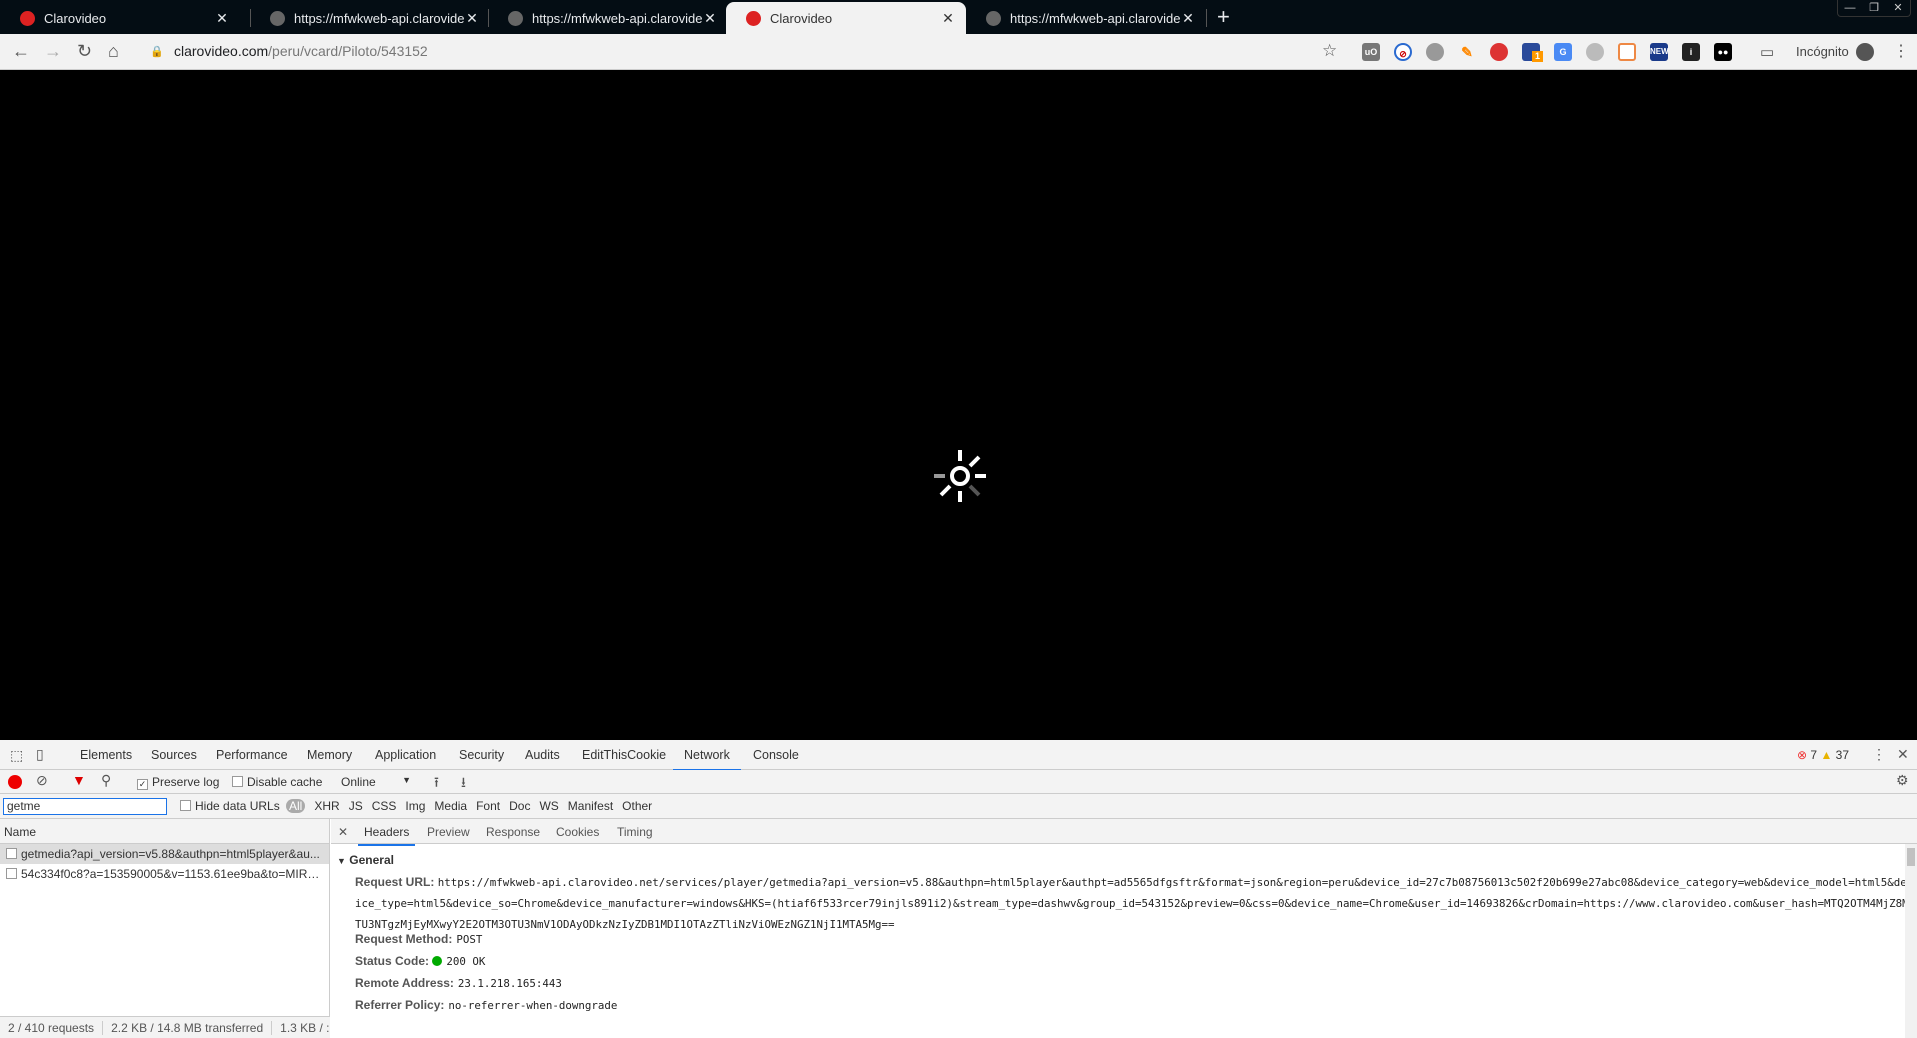  What do you see at coordinates (488, 806) in the screenshot?
I see `filter-font: Font` at bounding box center [488, 806].